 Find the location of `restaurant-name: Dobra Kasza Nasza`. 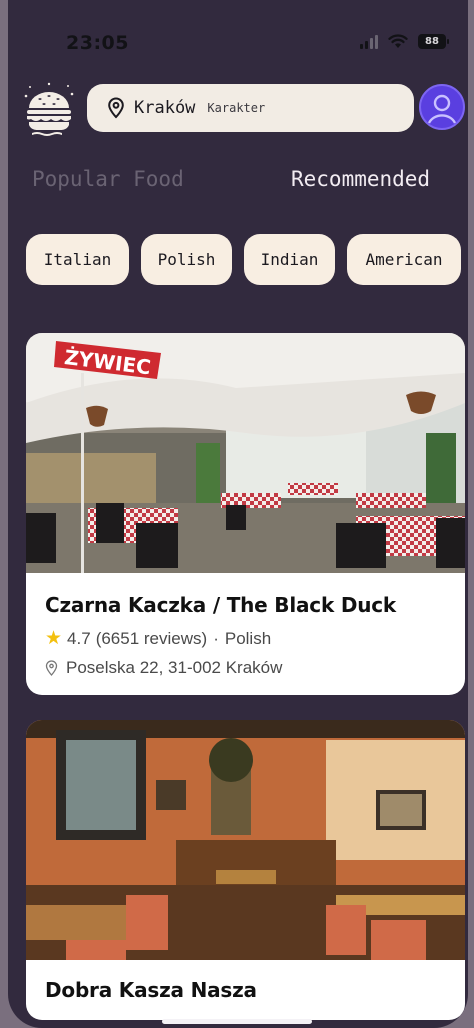

restaurant-name: Dobra Kasza Nasza is located at coordinates (151, 990).